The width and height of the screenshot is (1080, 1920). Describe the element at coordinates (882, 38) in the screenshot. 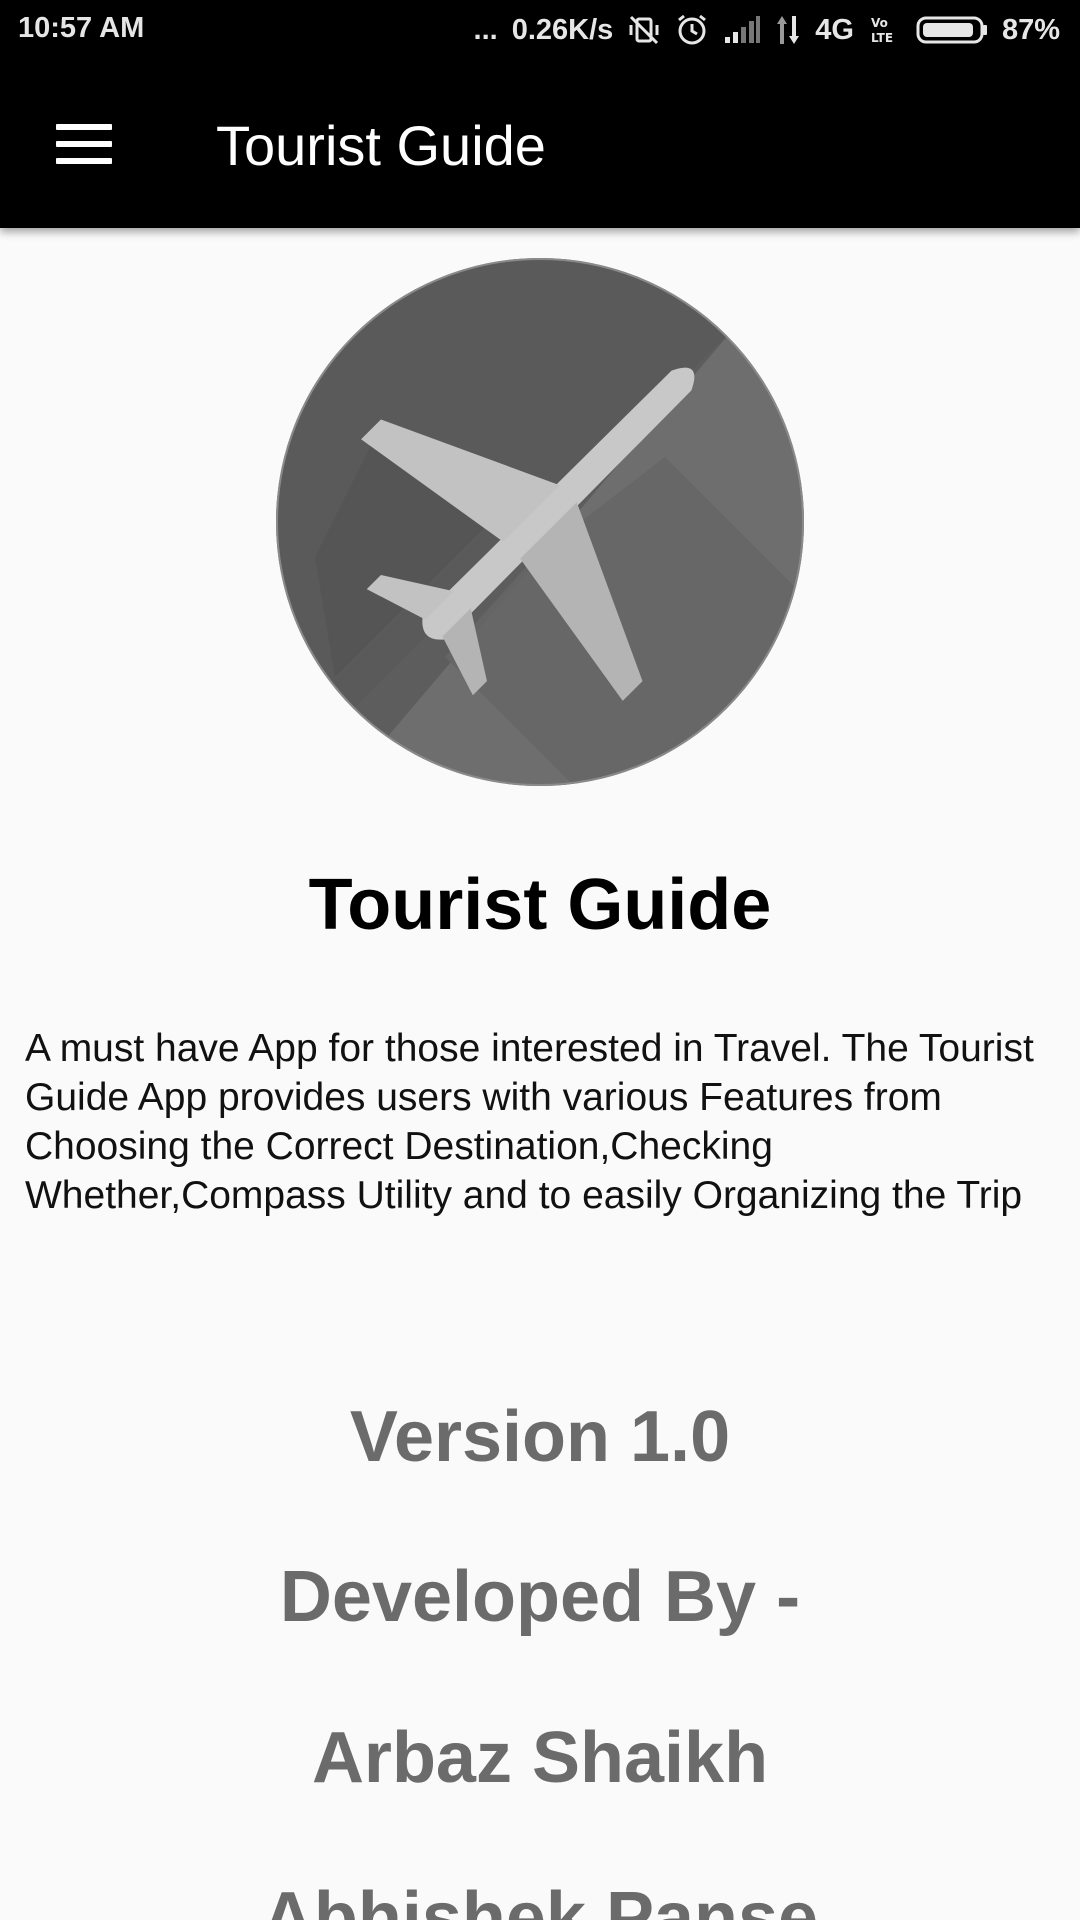

I see `svg-text: LTE` at that location.